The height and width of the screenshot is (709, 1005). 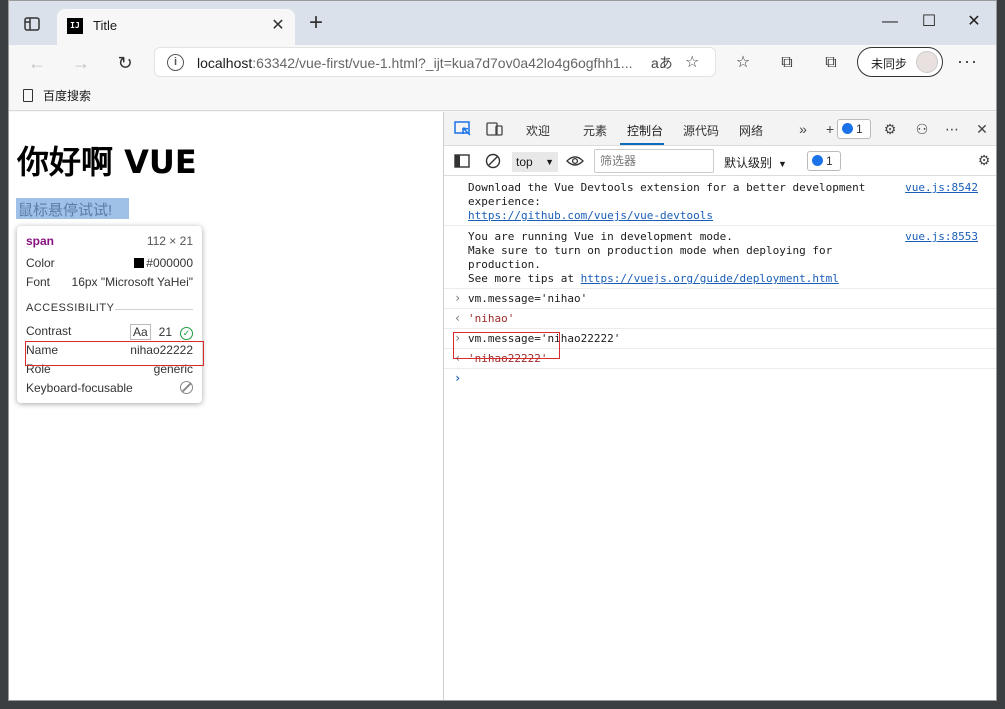 I want to click on document-icon, so click(x=28, y=95).